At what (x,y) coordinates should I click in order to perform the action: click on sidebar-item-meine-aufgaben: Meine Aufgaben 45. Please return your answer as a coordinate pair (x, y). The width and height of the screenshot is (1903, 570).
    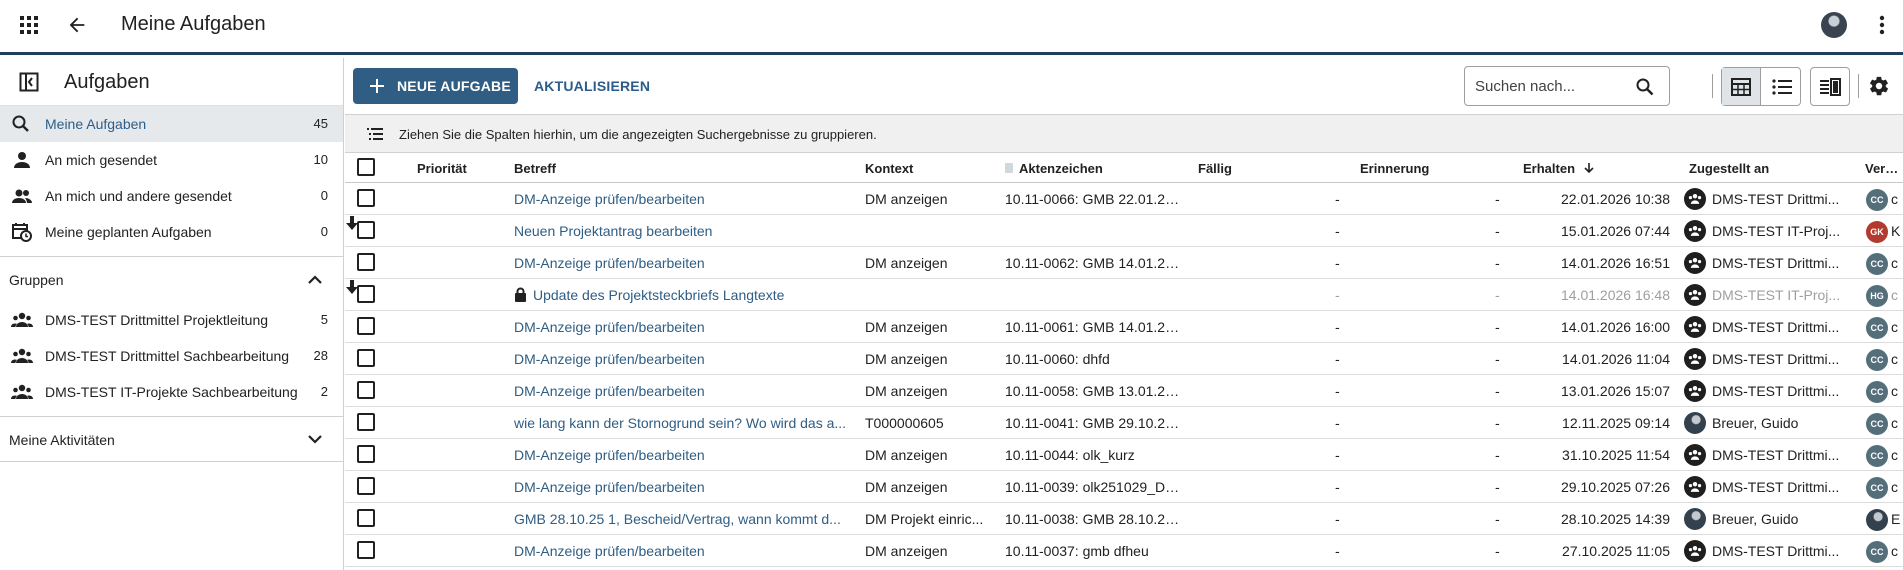
    Looking at the image, I should click on (171, 124).